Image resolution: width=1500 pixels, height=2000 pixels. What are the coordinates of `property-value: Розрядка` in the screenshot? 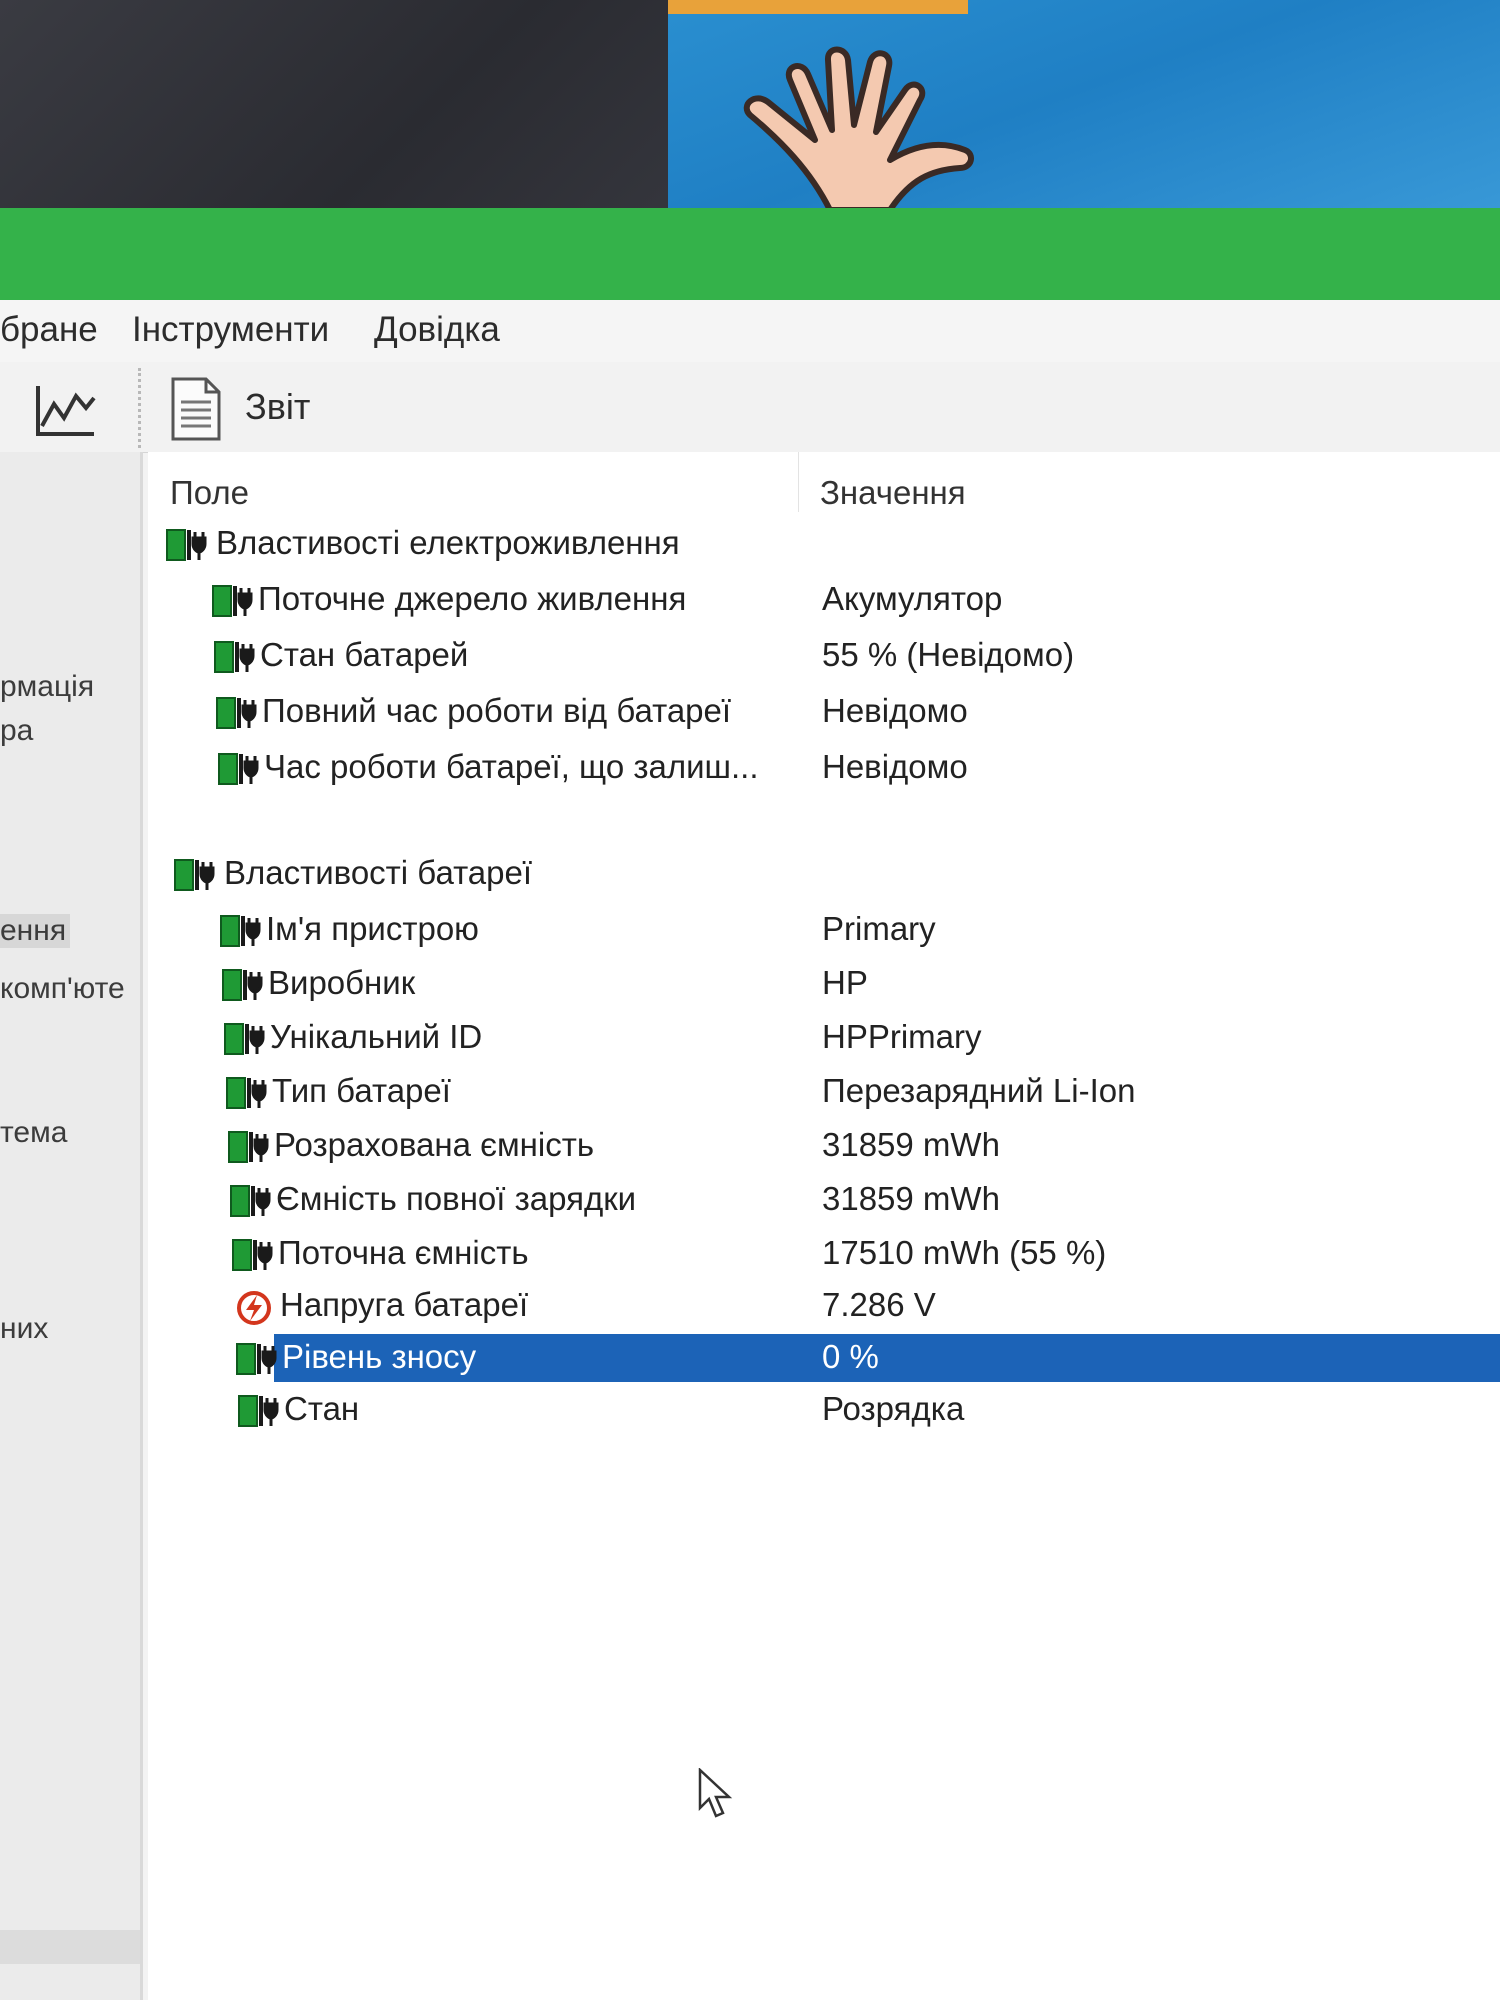 It's located at (893, 1408).